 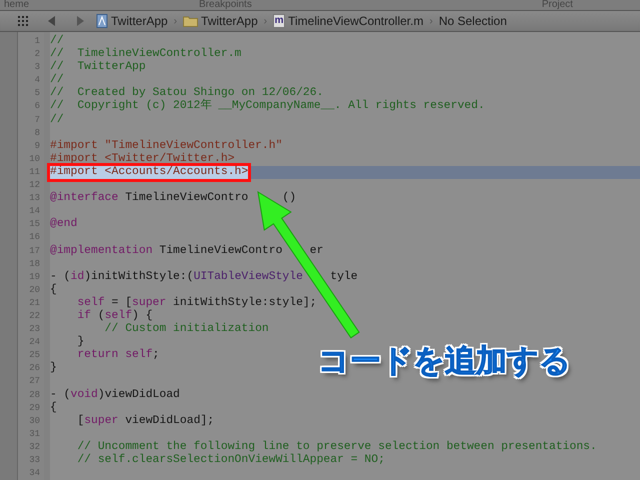 What do you see at coordinates (444, 361) in the screenshot?
I see `callout-text: コードを追加する` at bounding box center [444, 361].